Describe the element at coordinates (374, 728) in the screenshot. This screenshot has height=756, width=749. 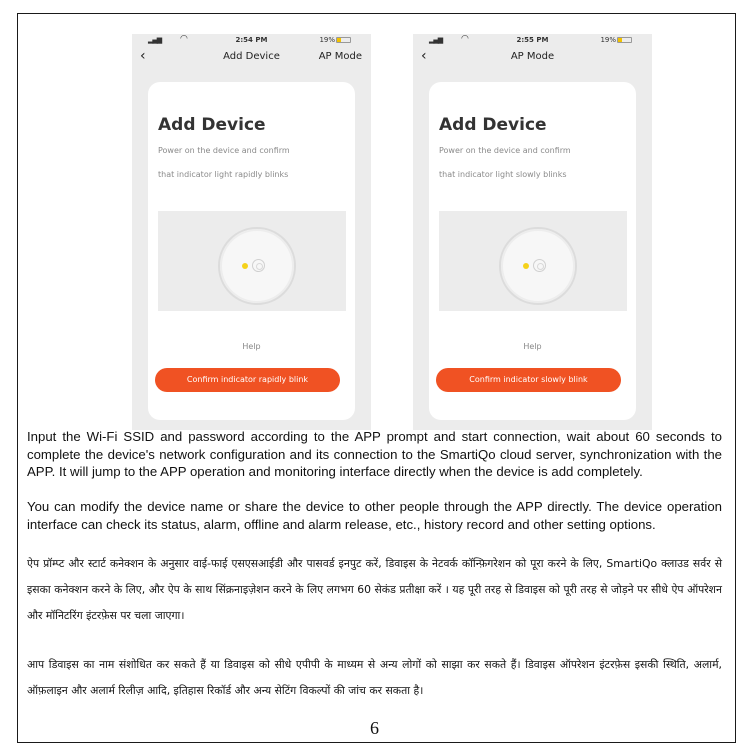
I see `page-number: 6` at that location.